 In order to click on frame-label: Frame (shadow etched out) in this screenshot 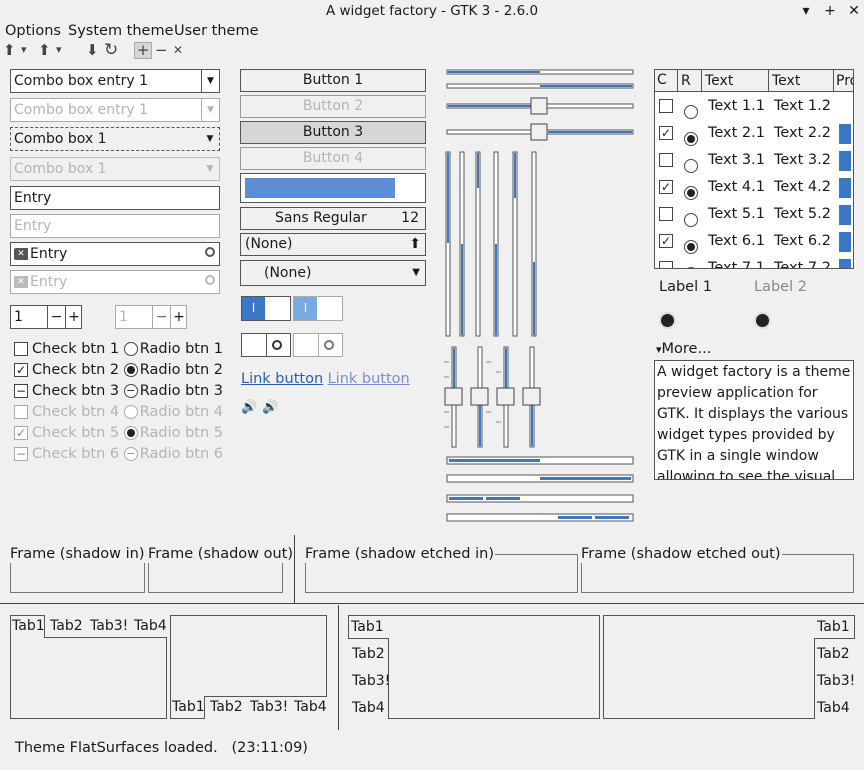, I will do `click(681, 554)`.